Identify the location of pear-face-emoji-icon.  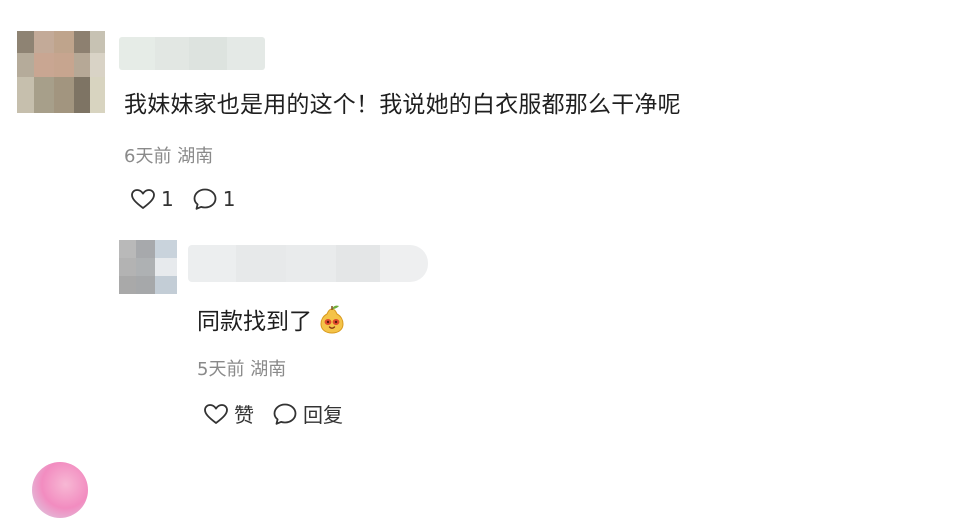
(332, 319).